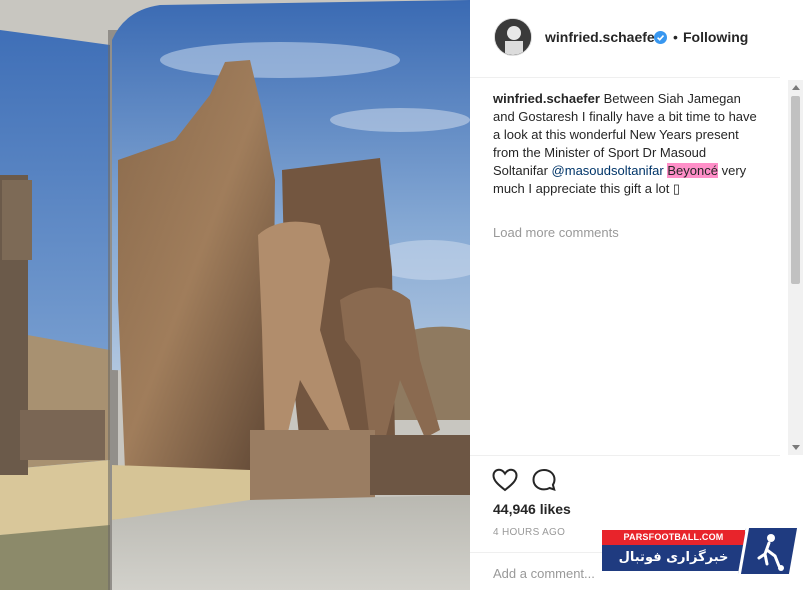 This screenshot has width=803, height=597. Describe the element at coordinates (715, 37) in the screenshot. I see `following-button: Following` at that location.